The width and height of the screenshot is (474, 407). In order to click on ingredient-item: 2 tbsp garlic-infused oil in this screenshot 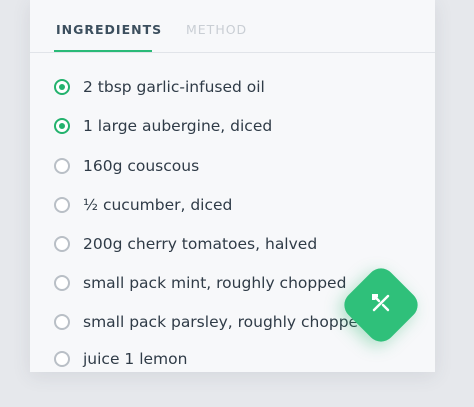, I will do `click(159, 87)`.